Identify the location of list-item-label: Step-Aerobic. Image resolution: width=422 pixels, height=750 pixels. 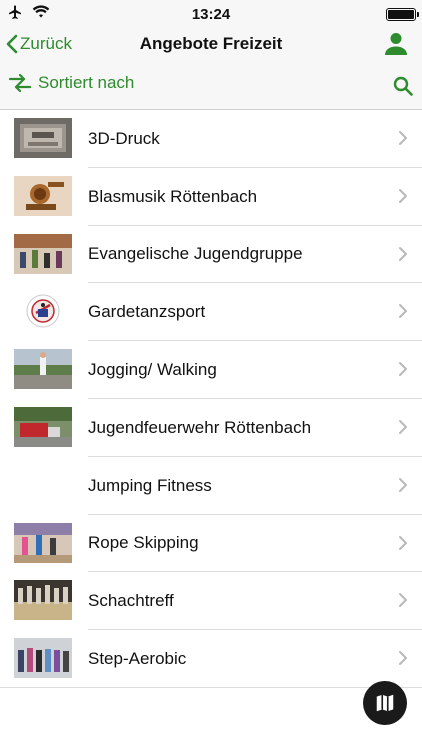
(137, 659).